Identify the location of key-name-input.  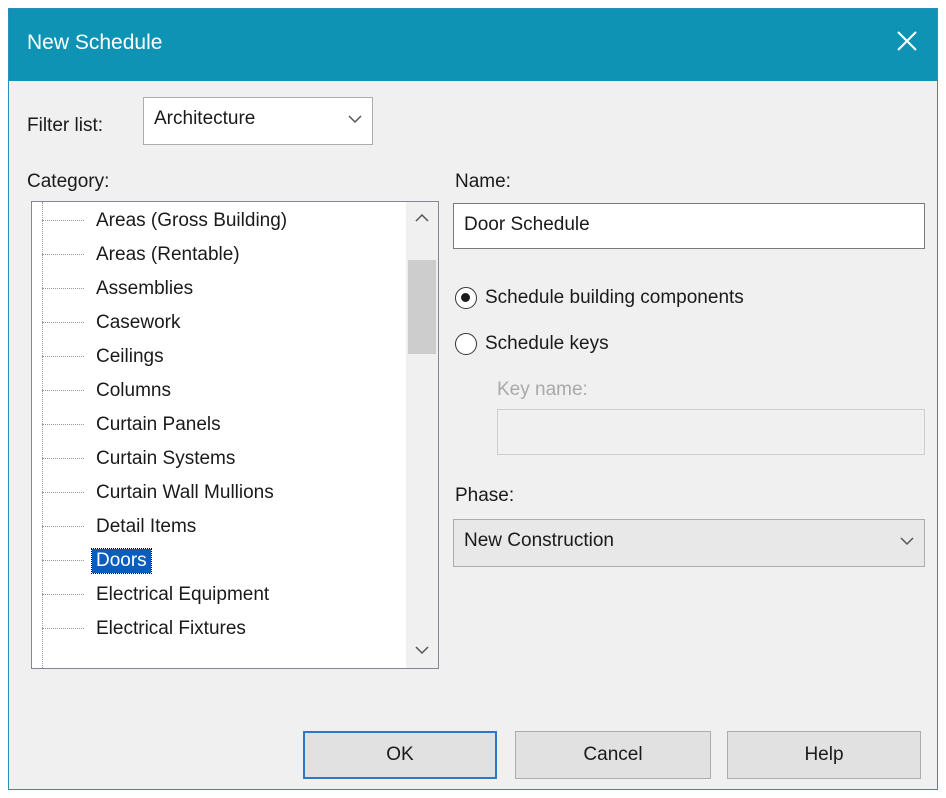
(711, 432).